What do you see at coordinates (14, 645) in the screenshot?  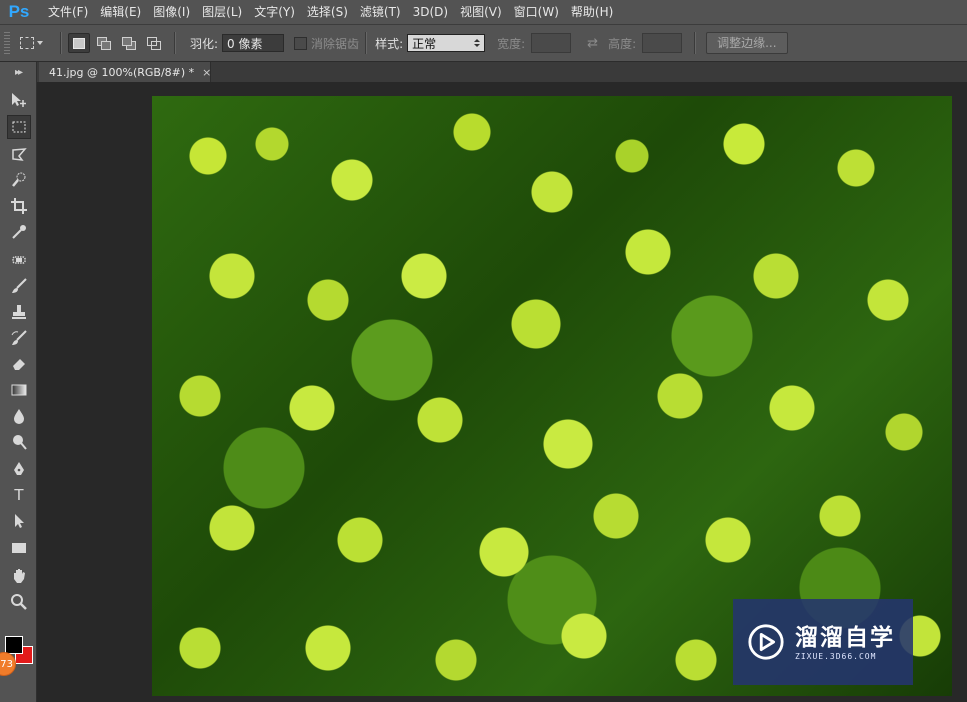 I see `foreground-color-swatch` at bounding box center [14, 645].